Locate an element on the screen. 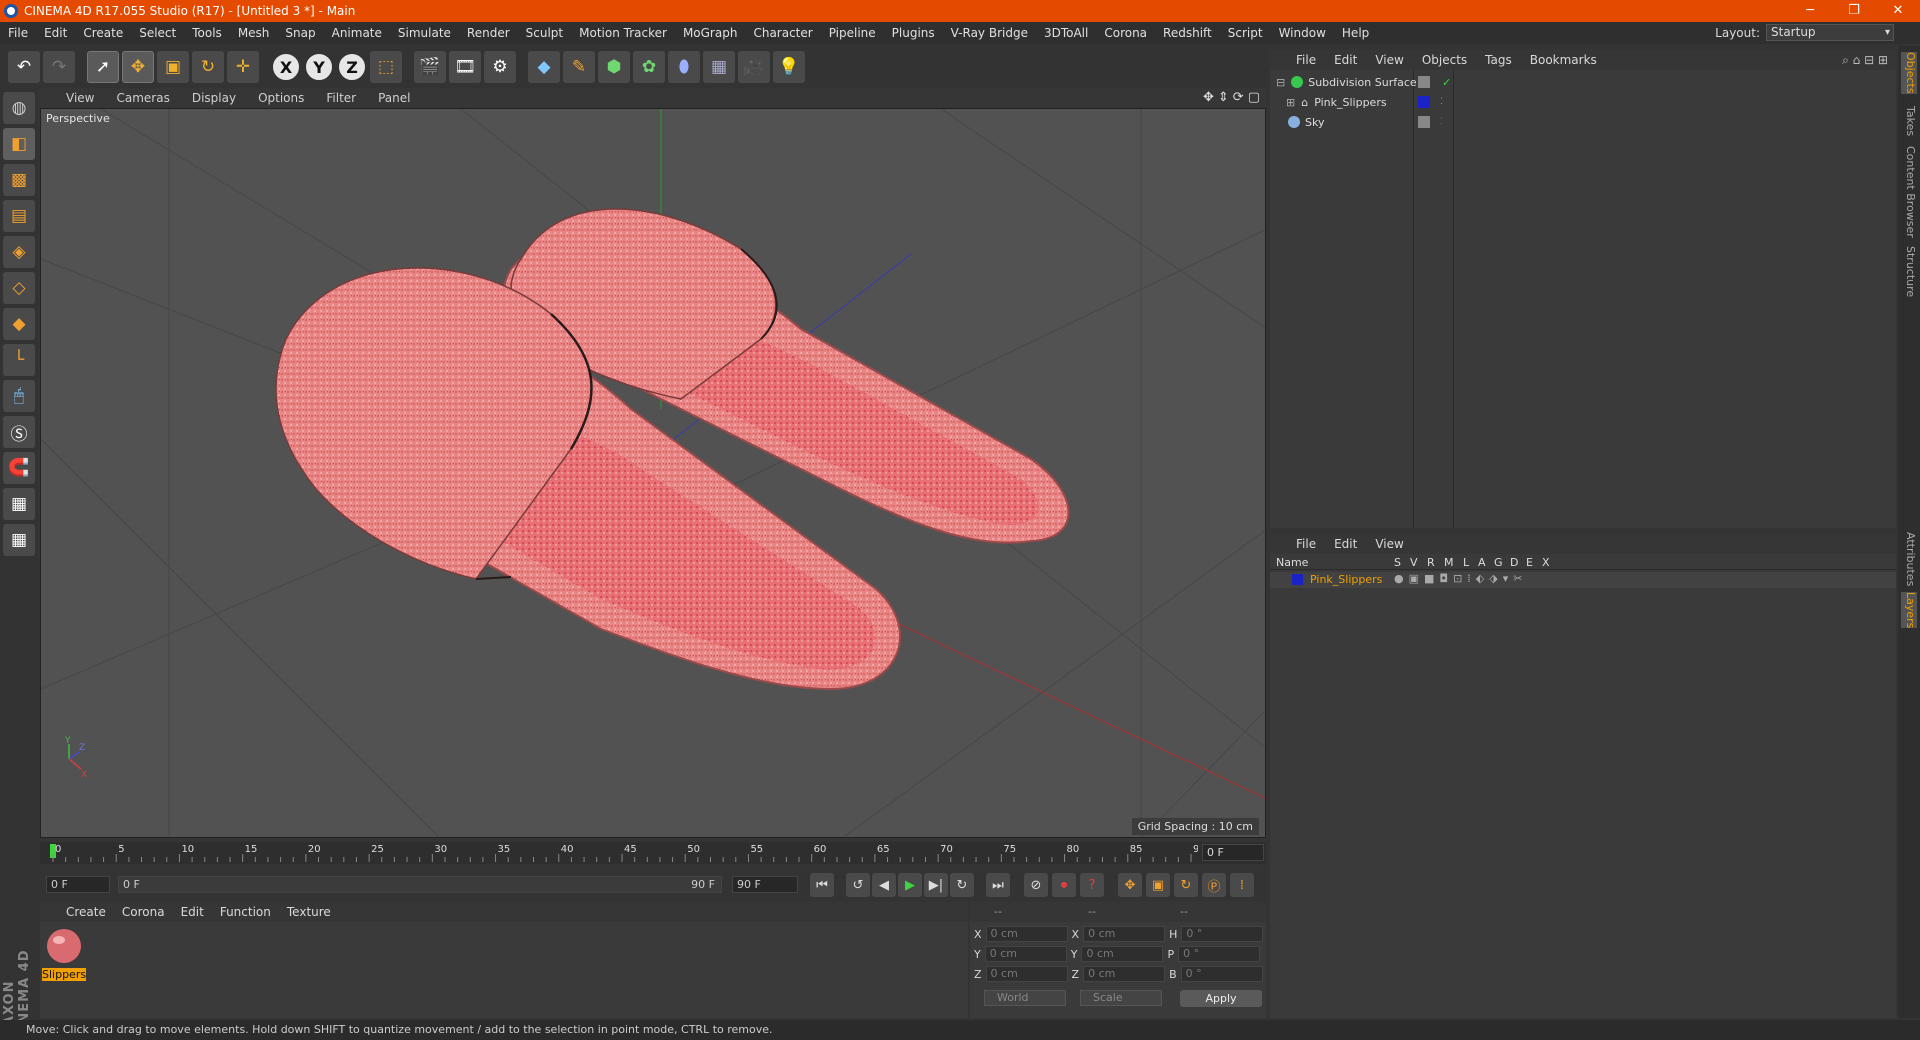 Image resolution: width=1920 pixels, height=1040 pixels. menu-vray-bridge: V-Ray Bridge is located at coordinates (989, 33).